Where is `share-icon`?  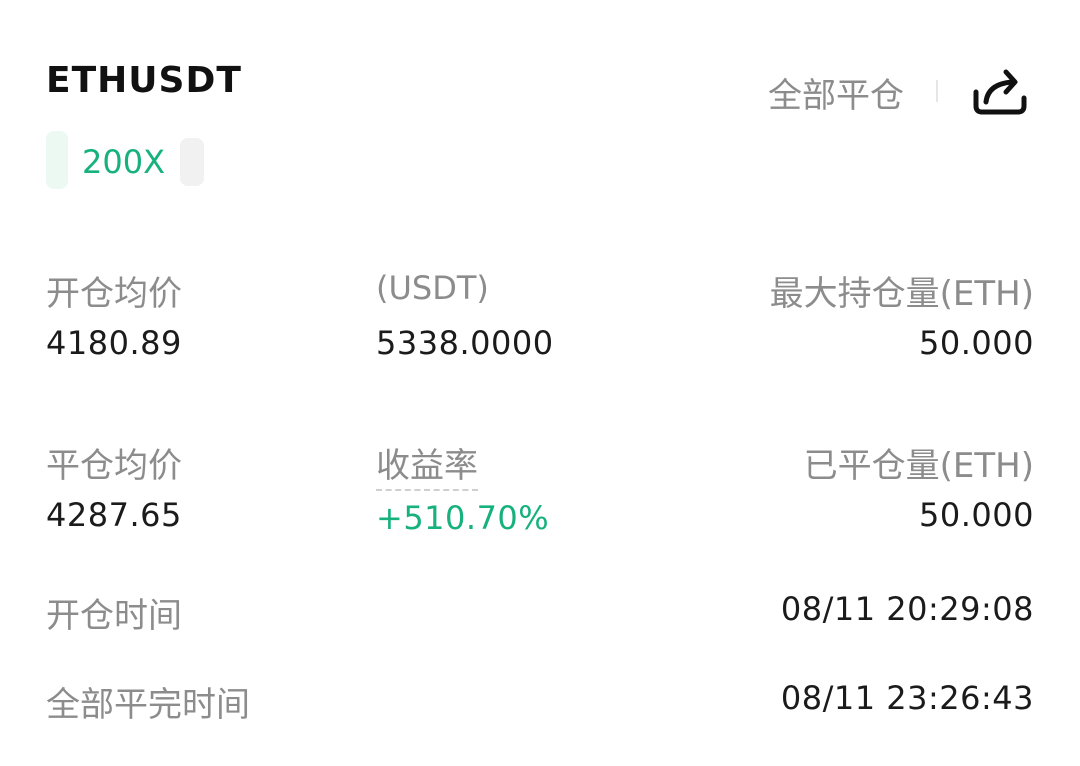
share-icon is located at coordinates (999, 90).